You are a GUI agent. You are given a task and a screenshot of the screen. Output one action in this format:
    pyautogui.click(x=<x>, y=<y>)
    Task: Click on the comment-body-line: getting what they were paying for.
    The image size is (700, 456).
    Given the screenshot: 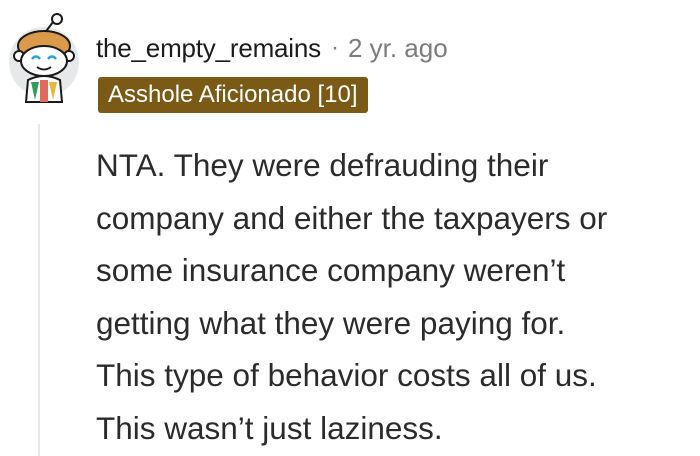 What is the action you would take?
    pyautogui.click(x=331, y=322)
    